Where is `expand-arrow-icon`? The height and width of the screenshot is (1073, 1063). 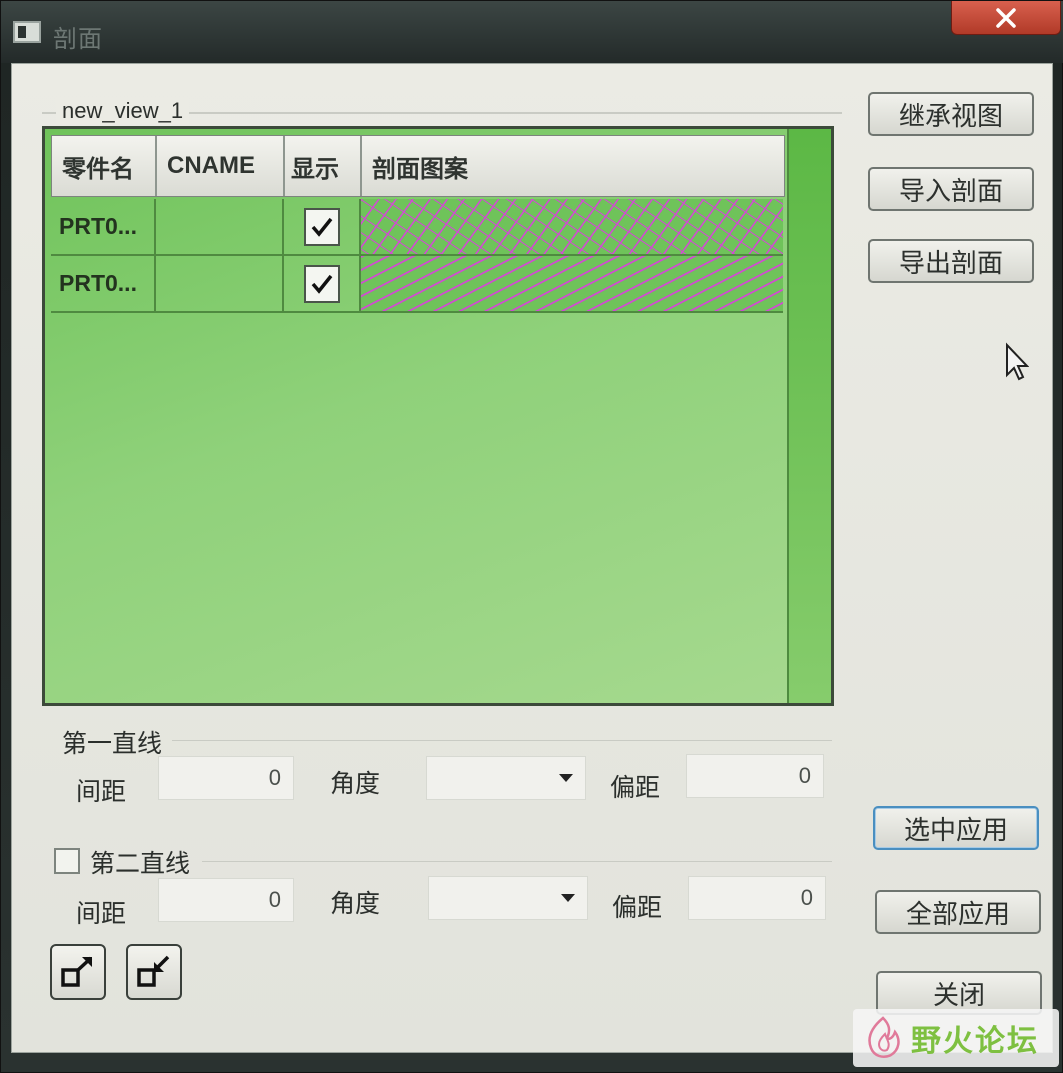
expand-arrow-icon is located at coordinates (77, 971).